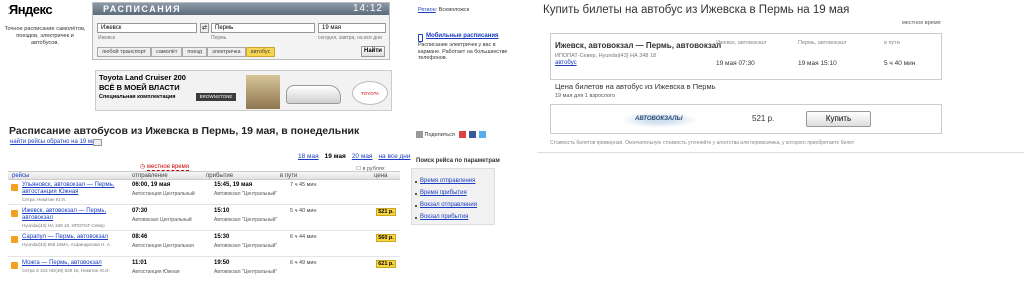 This screenshot has width=1024, height=288. What do you see at coordinates (76, 237) in the screenshot?
I see `route-link: Сарапул — Пермь, автовокзал` at bounding box center [76, 237].